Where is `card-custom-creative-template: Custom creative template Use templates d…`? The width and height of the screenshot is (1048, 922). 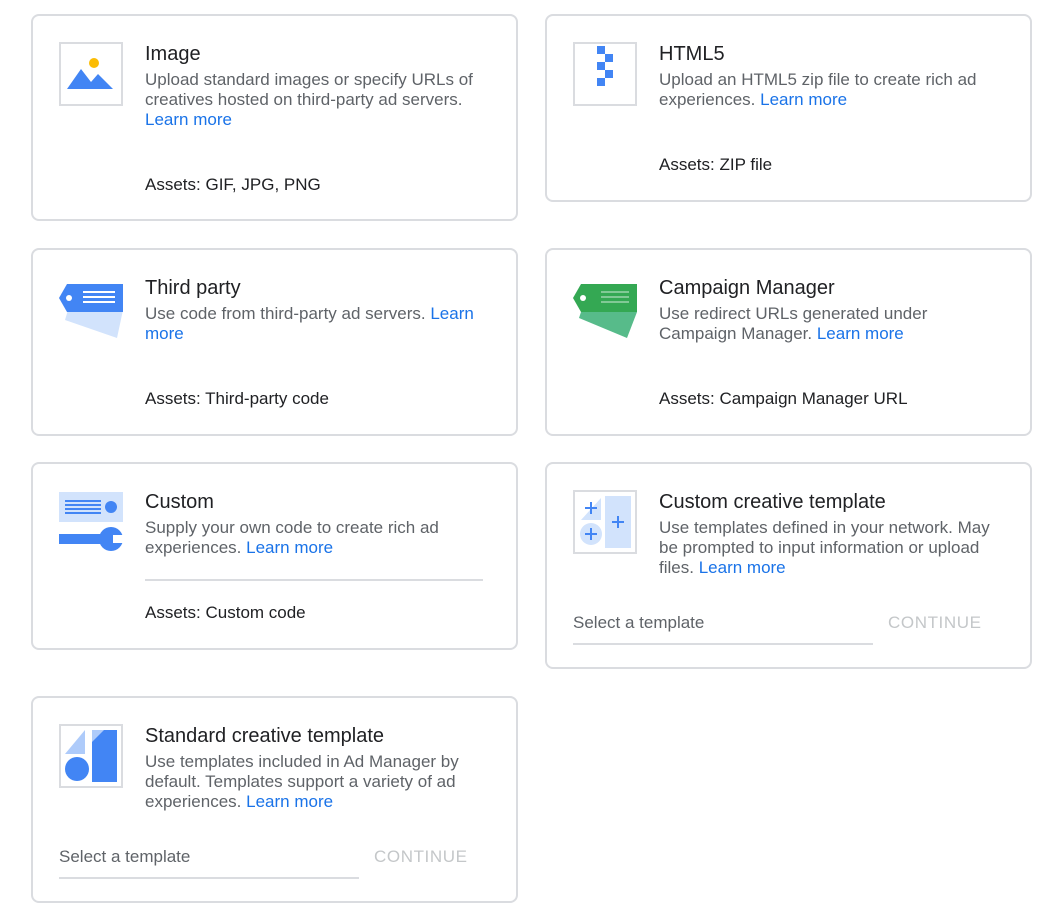 card-custom-creative-template: Custom creative template Use templates d… is located at coordinates (788, 565).